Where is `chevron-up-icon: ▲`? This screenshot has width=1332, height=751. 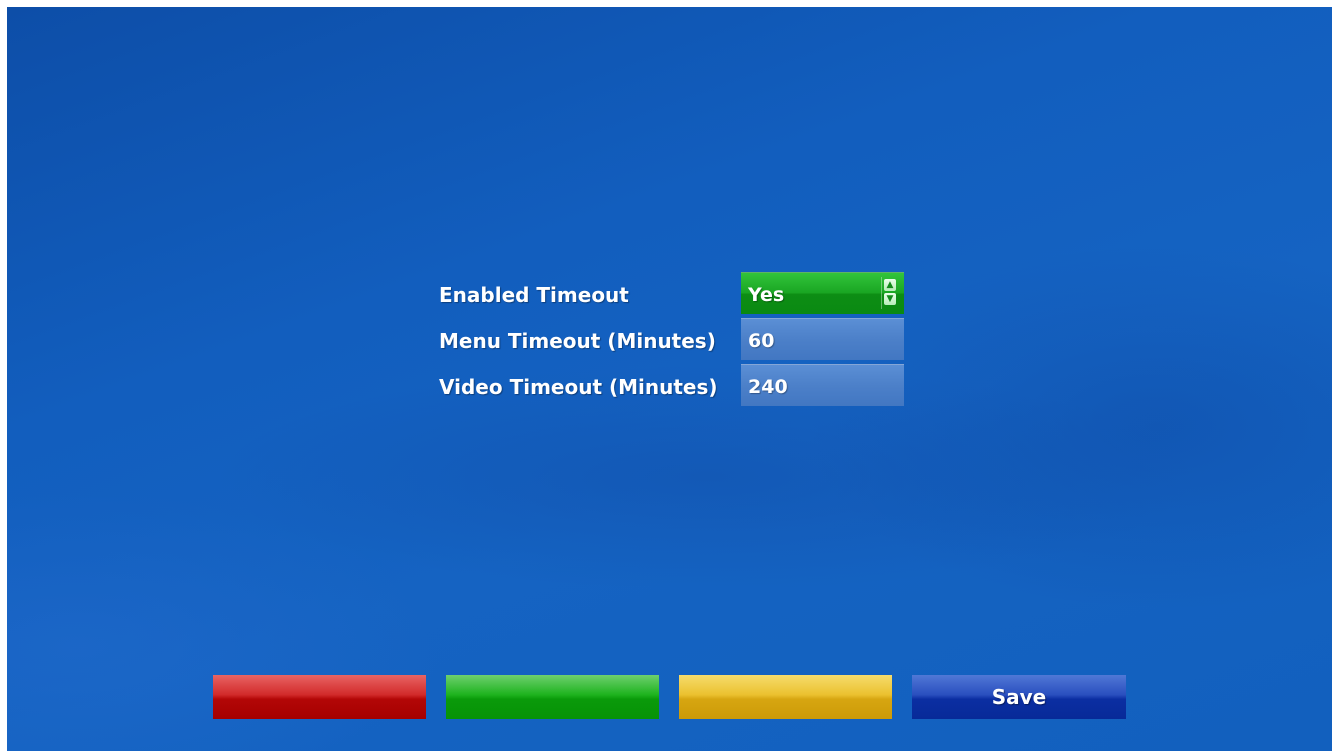
chevron-up-icon: ▲ is located at coordinates (890, 285).